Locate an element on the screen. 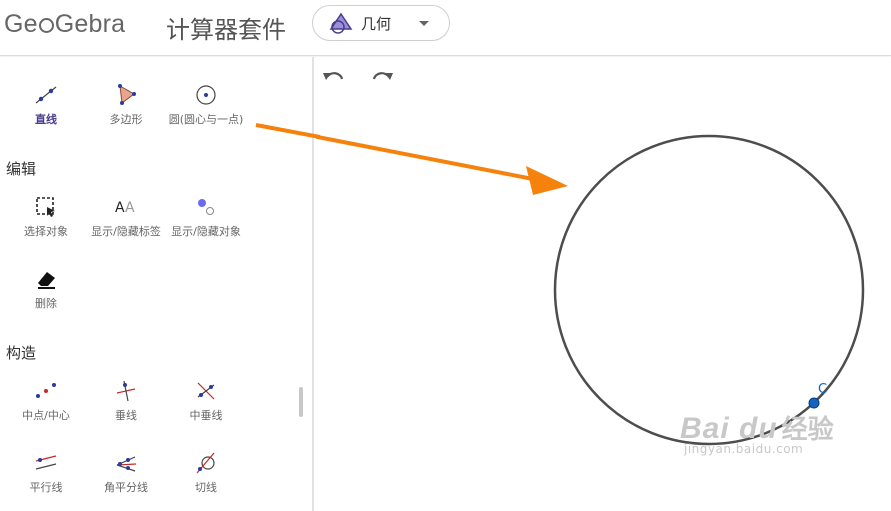 The width and height of the screenshot is (891, 511). circle-center-point-icon is located at coordinates (206, 95).